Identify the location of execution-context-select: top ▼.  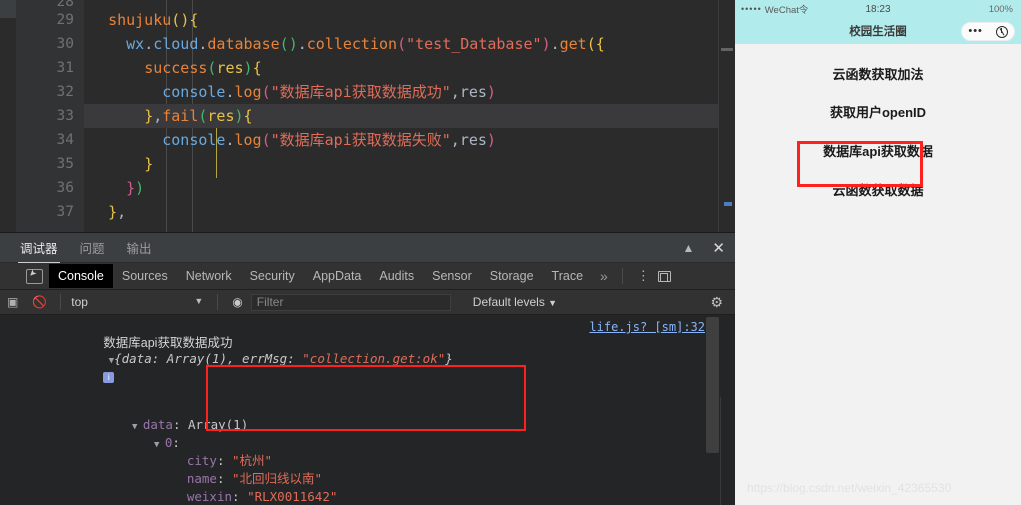
(141, 302).